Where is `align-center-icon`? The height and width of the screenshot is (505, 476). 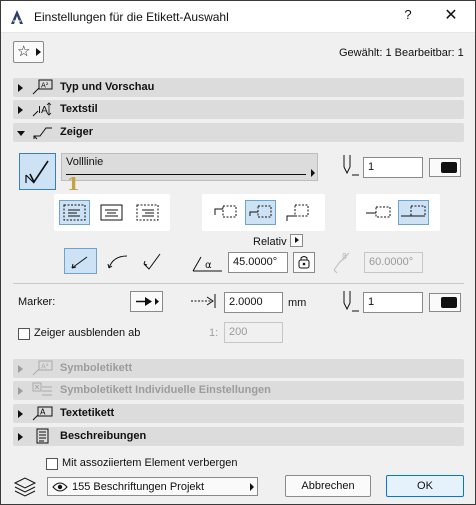
align-center-icon is located at coordinates (111, 212).